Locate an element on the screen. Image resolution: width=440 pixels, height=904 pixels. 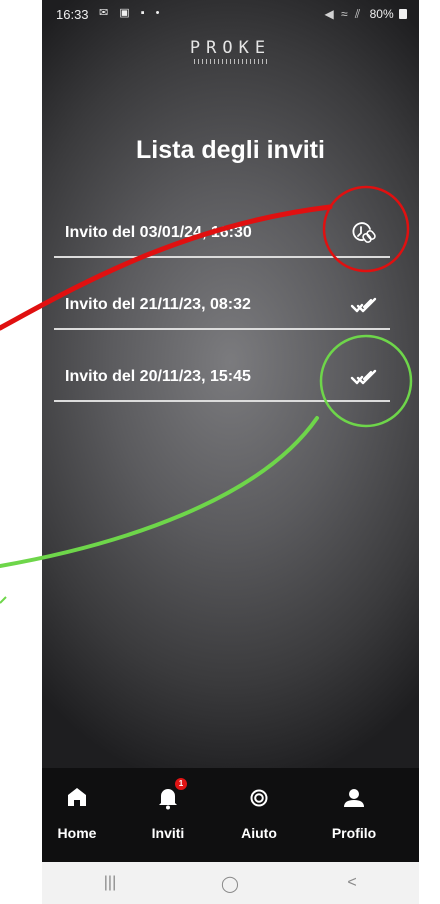
nav-label: Aiuto is located at coordinates (259, 833).